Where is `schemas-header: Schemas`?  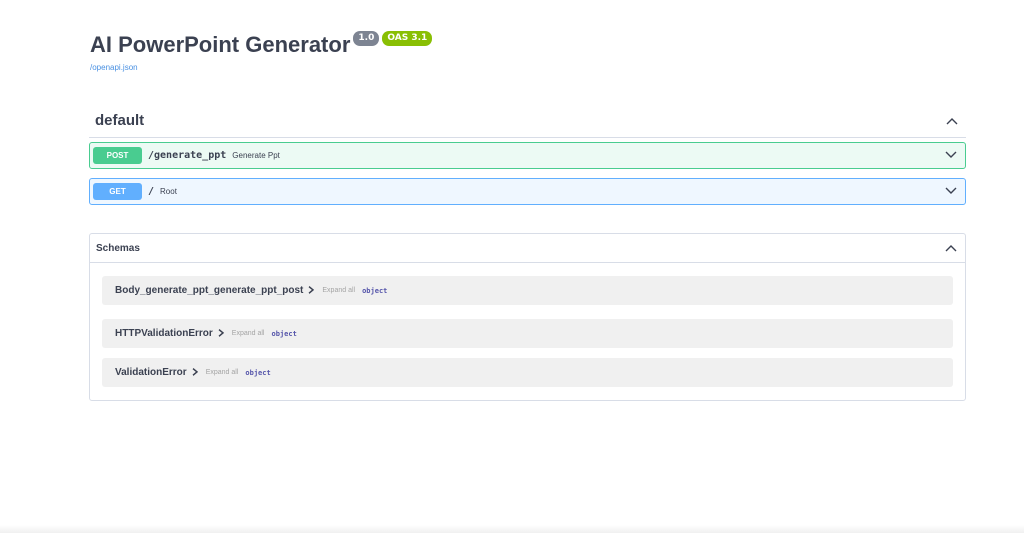 schemas-header: Schemas is located at coordinates (527, 248).